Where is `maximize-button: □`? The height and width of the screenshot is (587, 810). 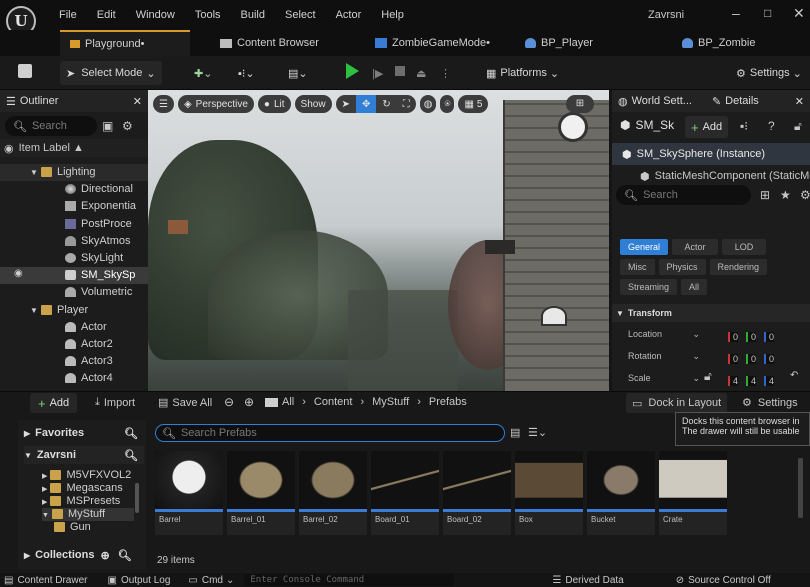
maximize-button: □ is located at coordinates (767, 13).